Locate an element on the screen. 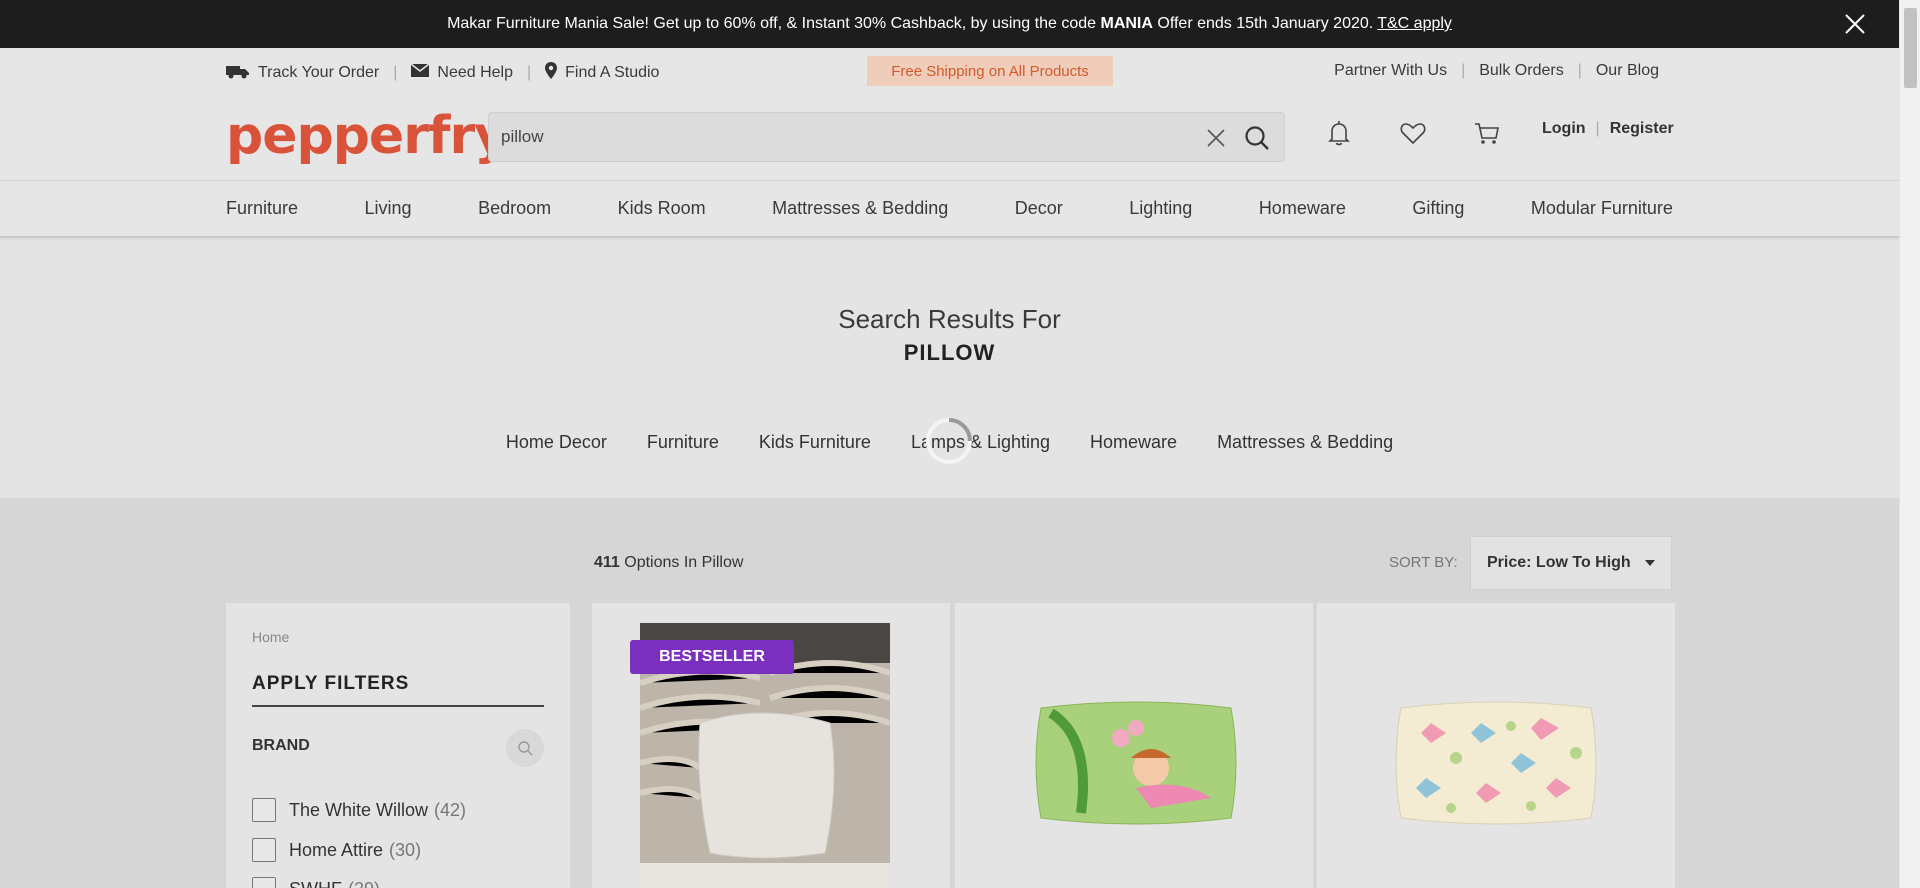  login-link: Login is located at coordinates (1564, 129).